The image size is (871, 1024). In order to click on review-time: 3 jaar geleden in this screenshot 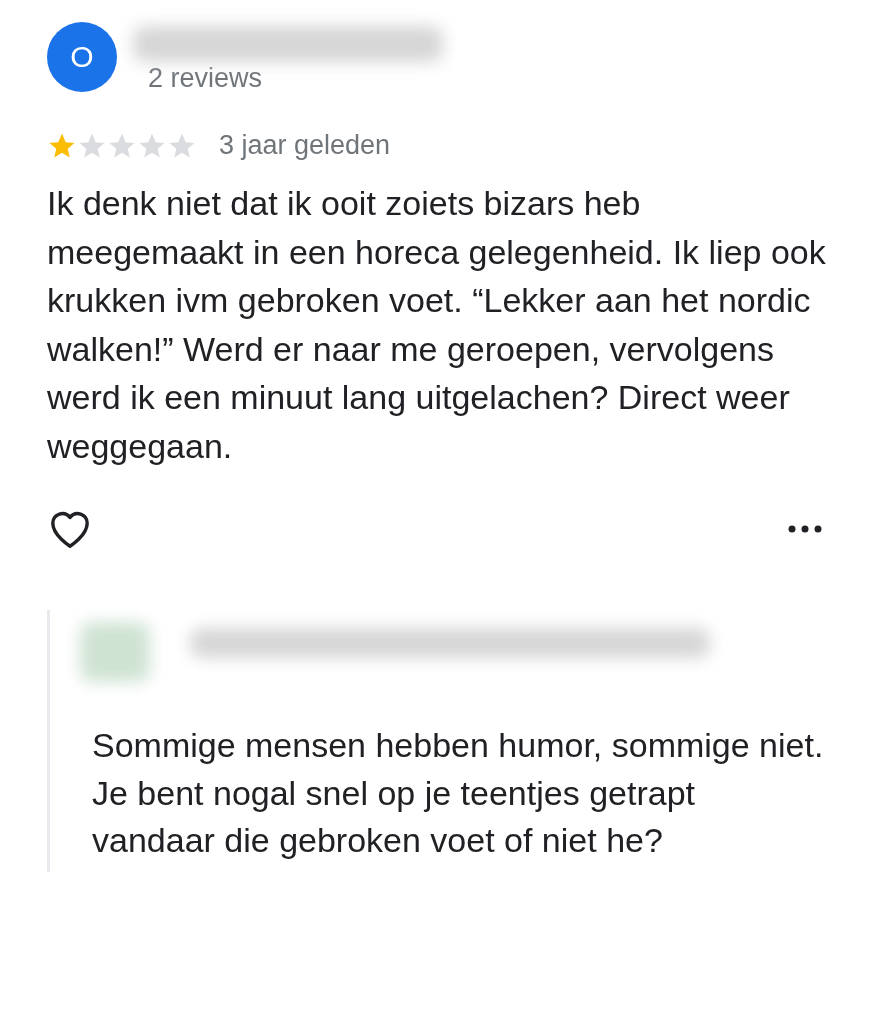, I will do `click(305, 145)`.